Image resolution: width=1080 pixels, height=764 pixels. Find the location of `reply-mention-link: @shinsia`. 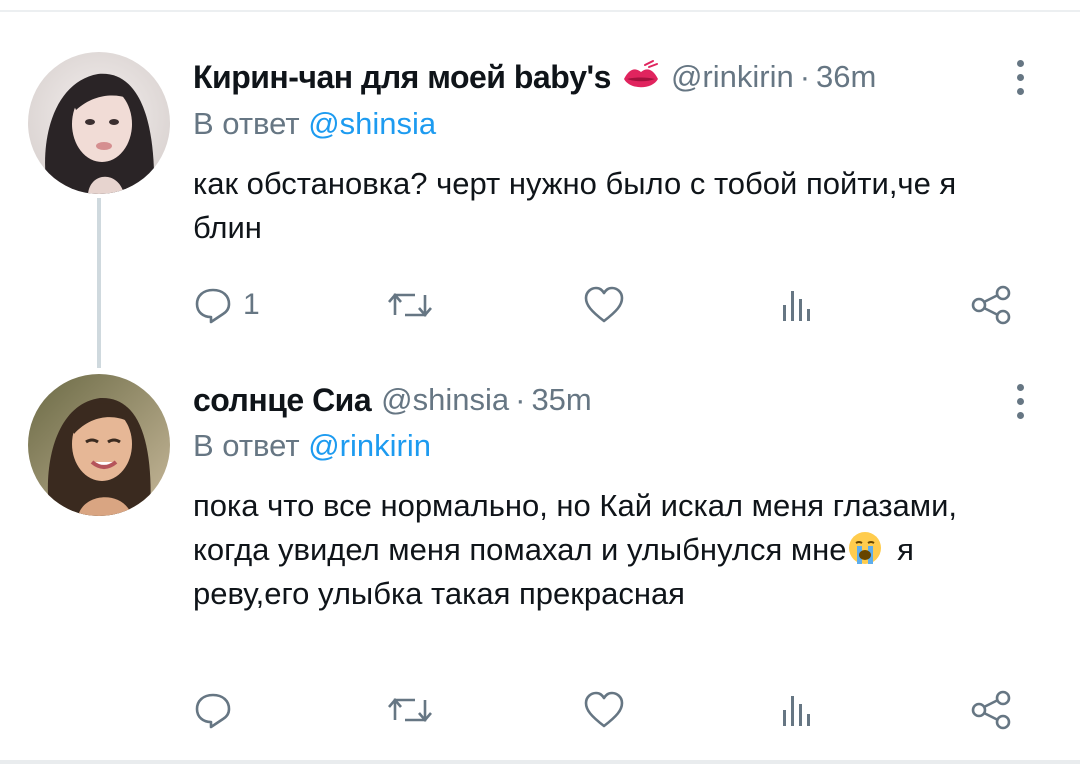

reply-mention-link: @shinsia is located at coordinates (372, 123).